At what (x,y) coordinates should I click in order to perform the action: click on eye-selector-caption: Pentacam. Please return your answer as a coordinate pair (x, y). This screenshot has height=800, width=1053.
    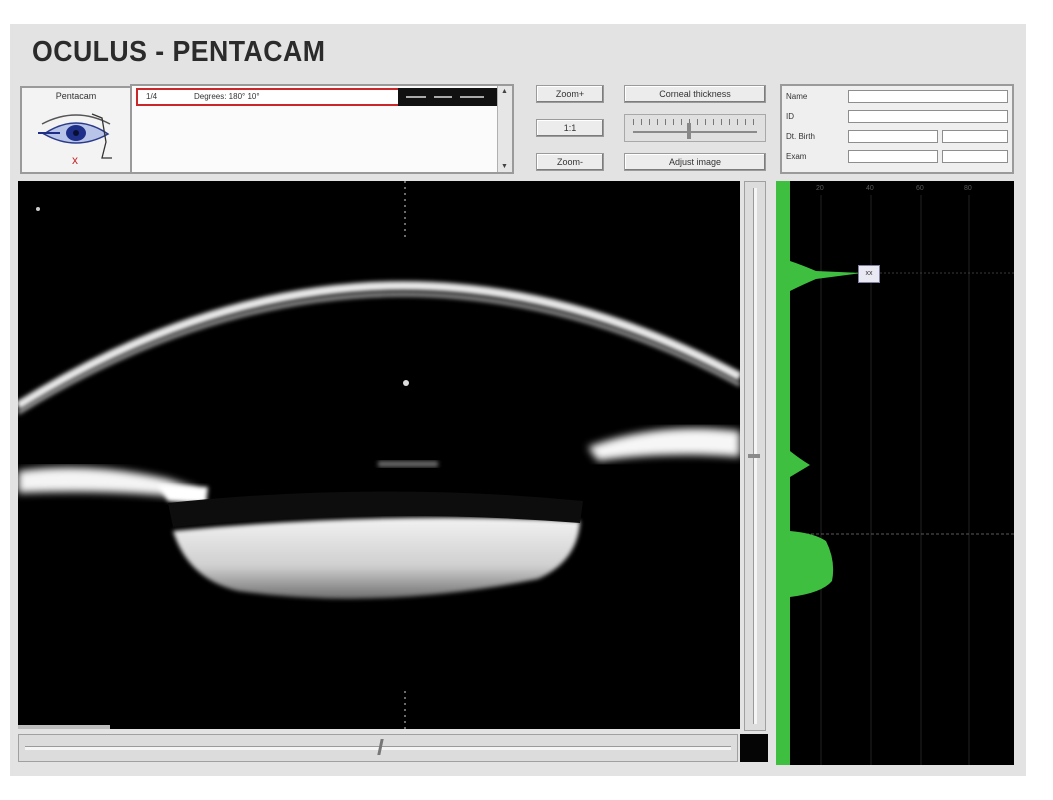
    Looking at the image, I should click on (76, 96).